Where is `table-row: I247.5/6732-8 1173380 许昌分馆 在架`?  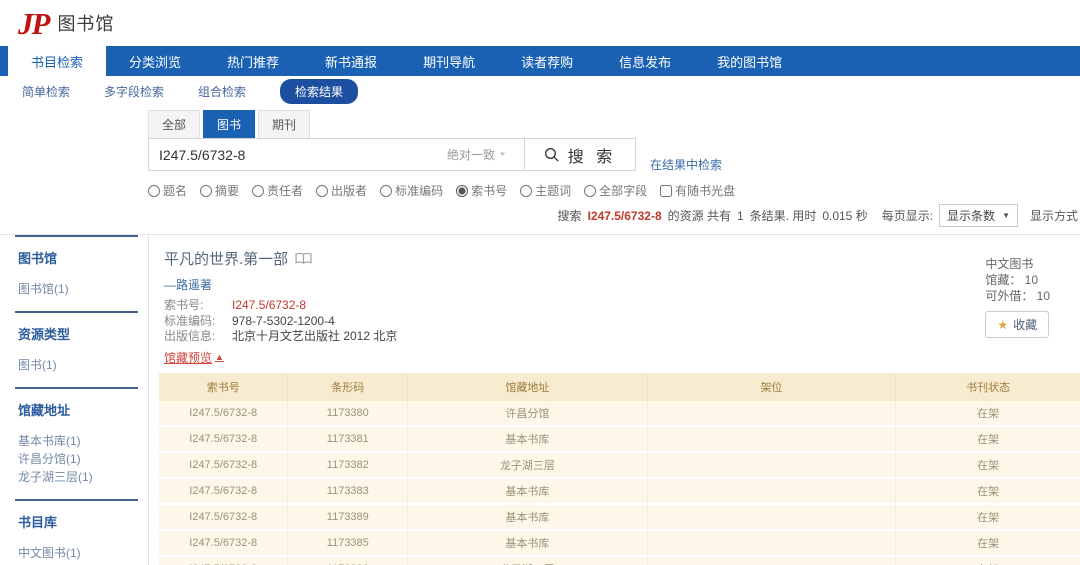
table-row: I247.5/6732-8 1173380 许昌分馆 在架 is located at coordinates (619, 413).